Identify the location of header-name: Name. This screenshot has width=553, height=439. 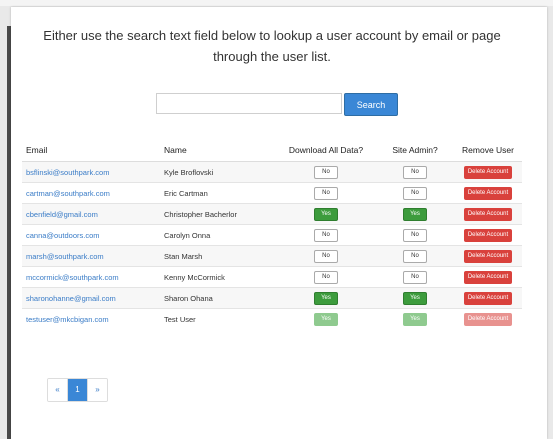
(218, 150).